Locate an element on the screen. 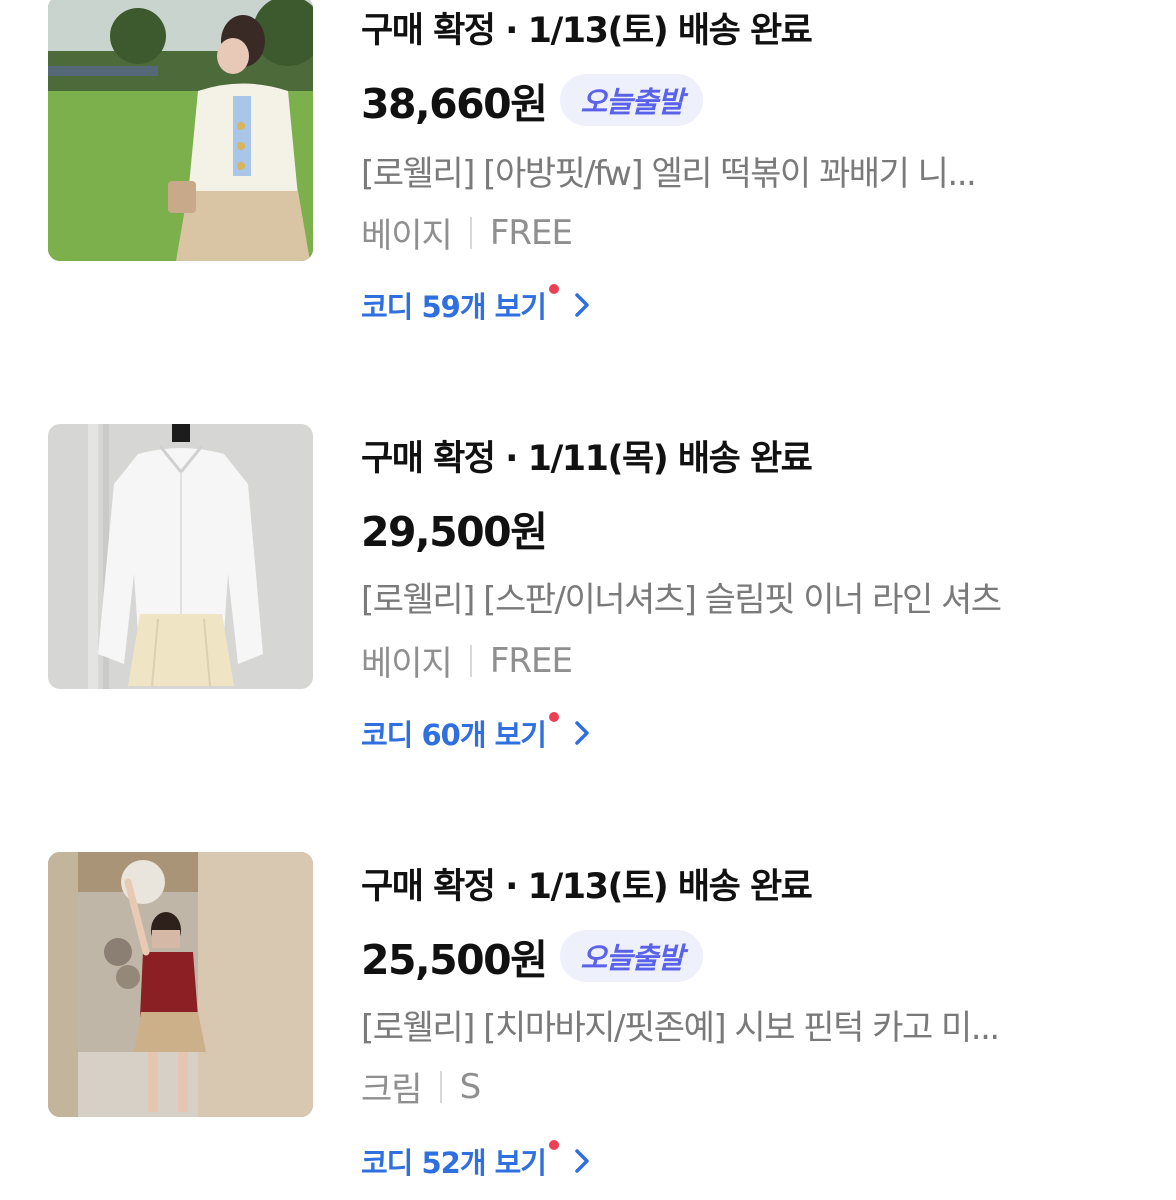  white-shirt-mannequin-photo-icon is located at coordinates (180, 556).